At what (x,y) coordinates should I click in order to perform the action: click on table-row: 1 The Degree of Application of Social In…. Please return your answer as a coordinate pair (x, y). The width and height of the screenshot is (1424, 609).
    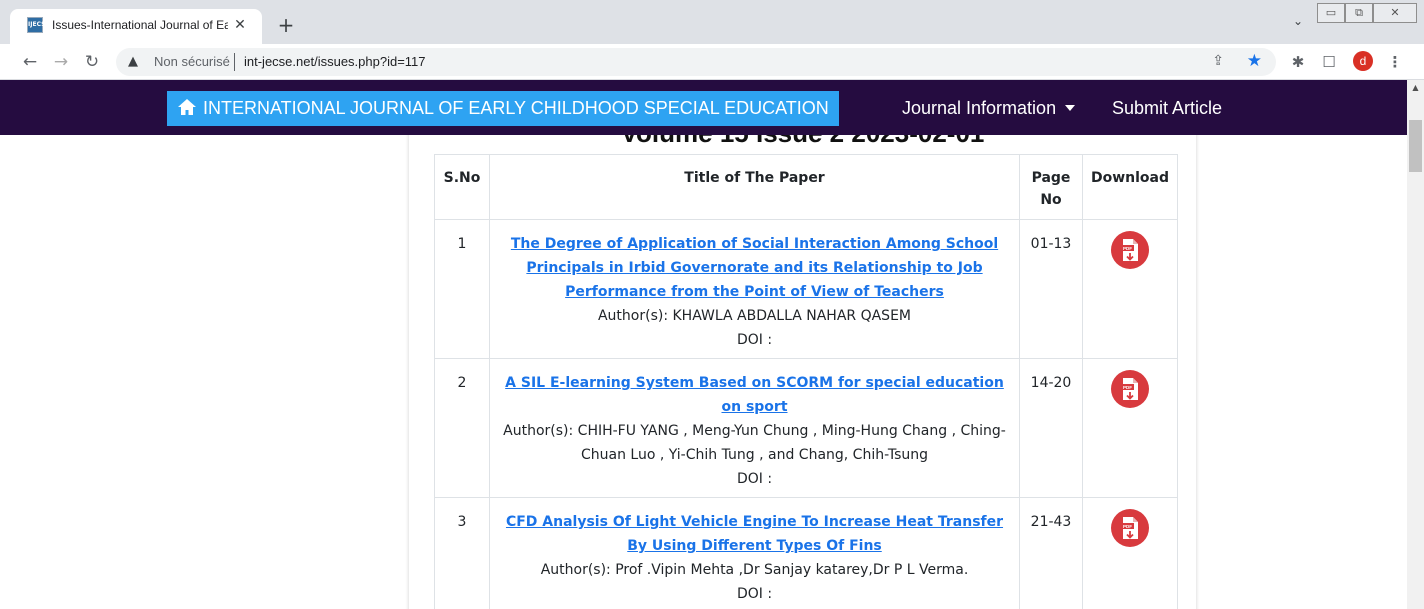
    Looking at the image, I should click on (806, 289).